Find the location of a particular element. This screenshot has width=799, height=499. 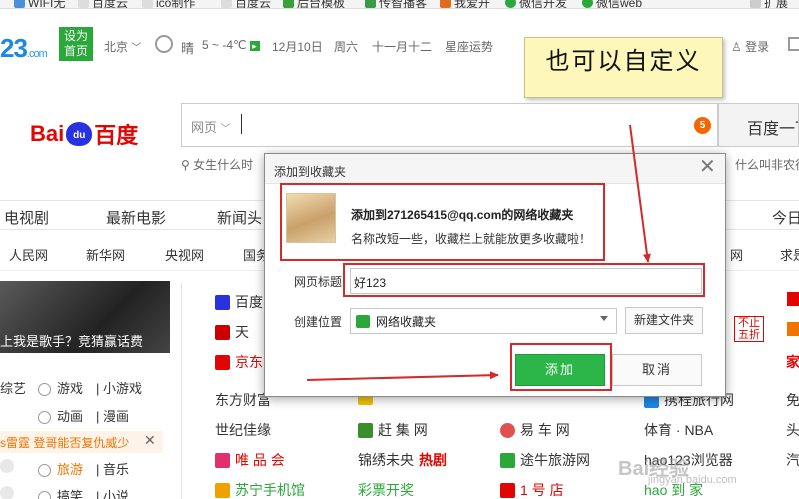

text-caret is located at coordinates (241, 124).